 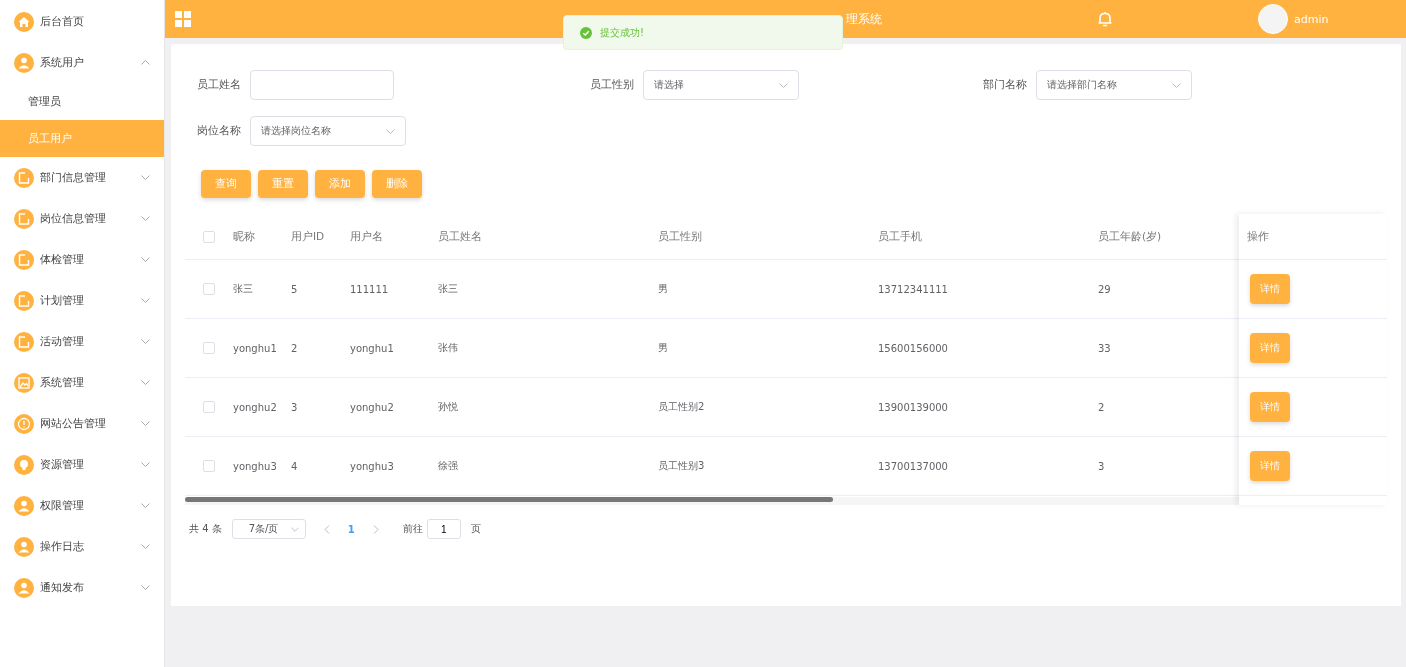 What do you see at coordinates (326, 529) in the screenshot?
I see `previous-page-icon` at bounding box center [326, 529].